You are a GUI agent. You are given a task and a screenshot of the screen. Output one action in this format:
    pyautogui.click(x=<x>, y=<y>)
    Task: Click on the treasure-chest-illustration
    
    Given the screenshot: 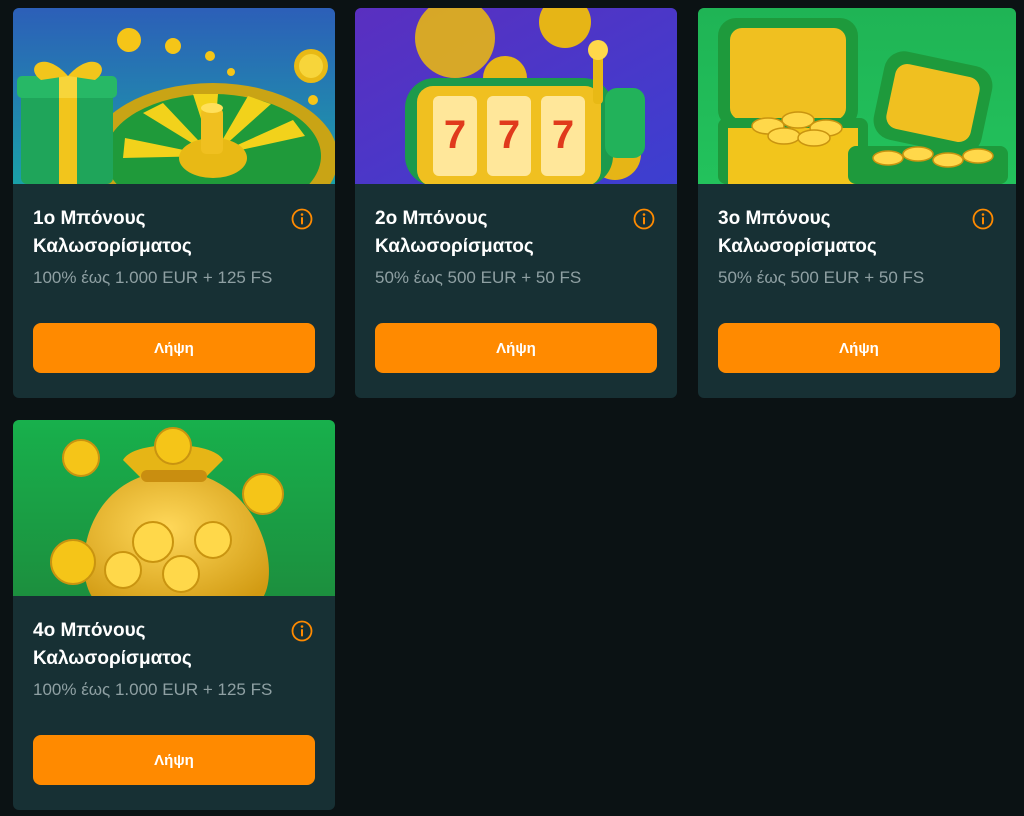 What is the action you would take?
    pyautogui.click(x=857, y=96)
    